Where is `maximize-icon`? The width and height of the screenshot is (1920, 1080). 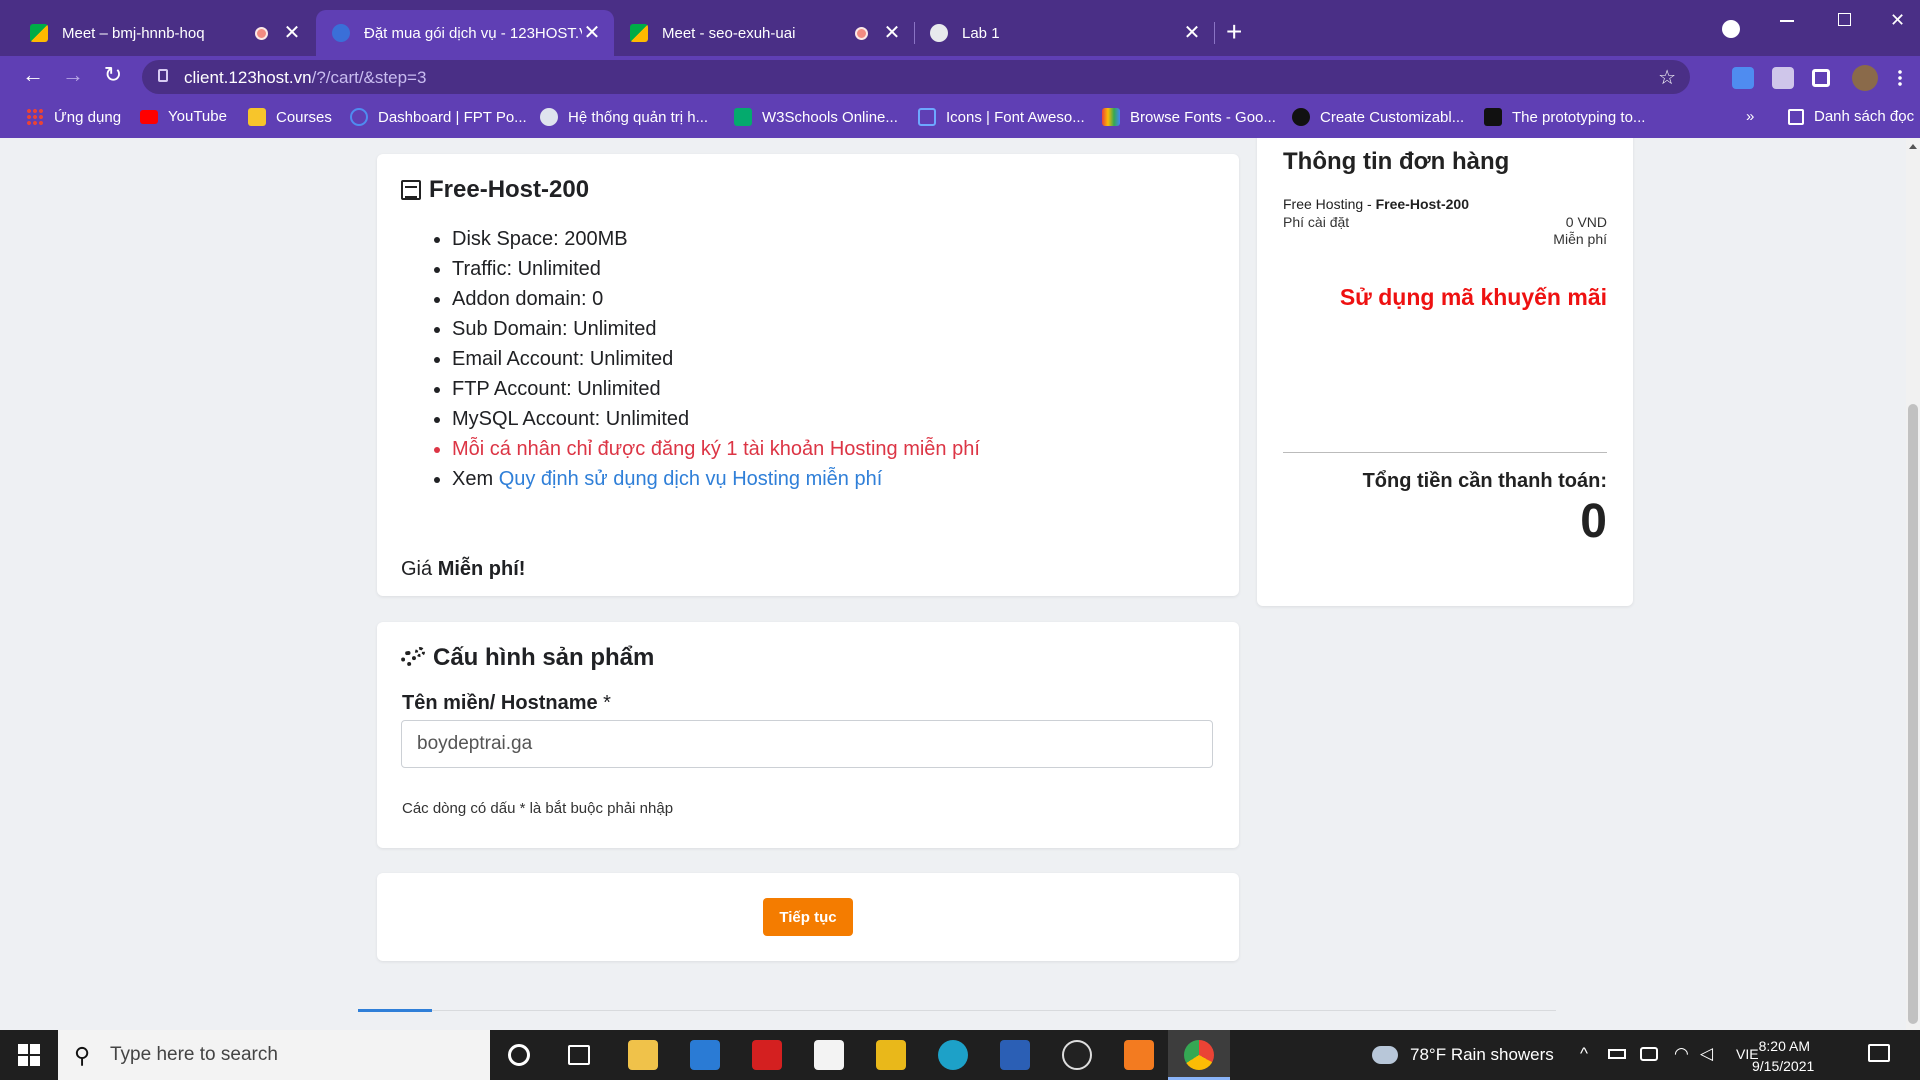
maximize-icon is located at coordinates (1844, 19).